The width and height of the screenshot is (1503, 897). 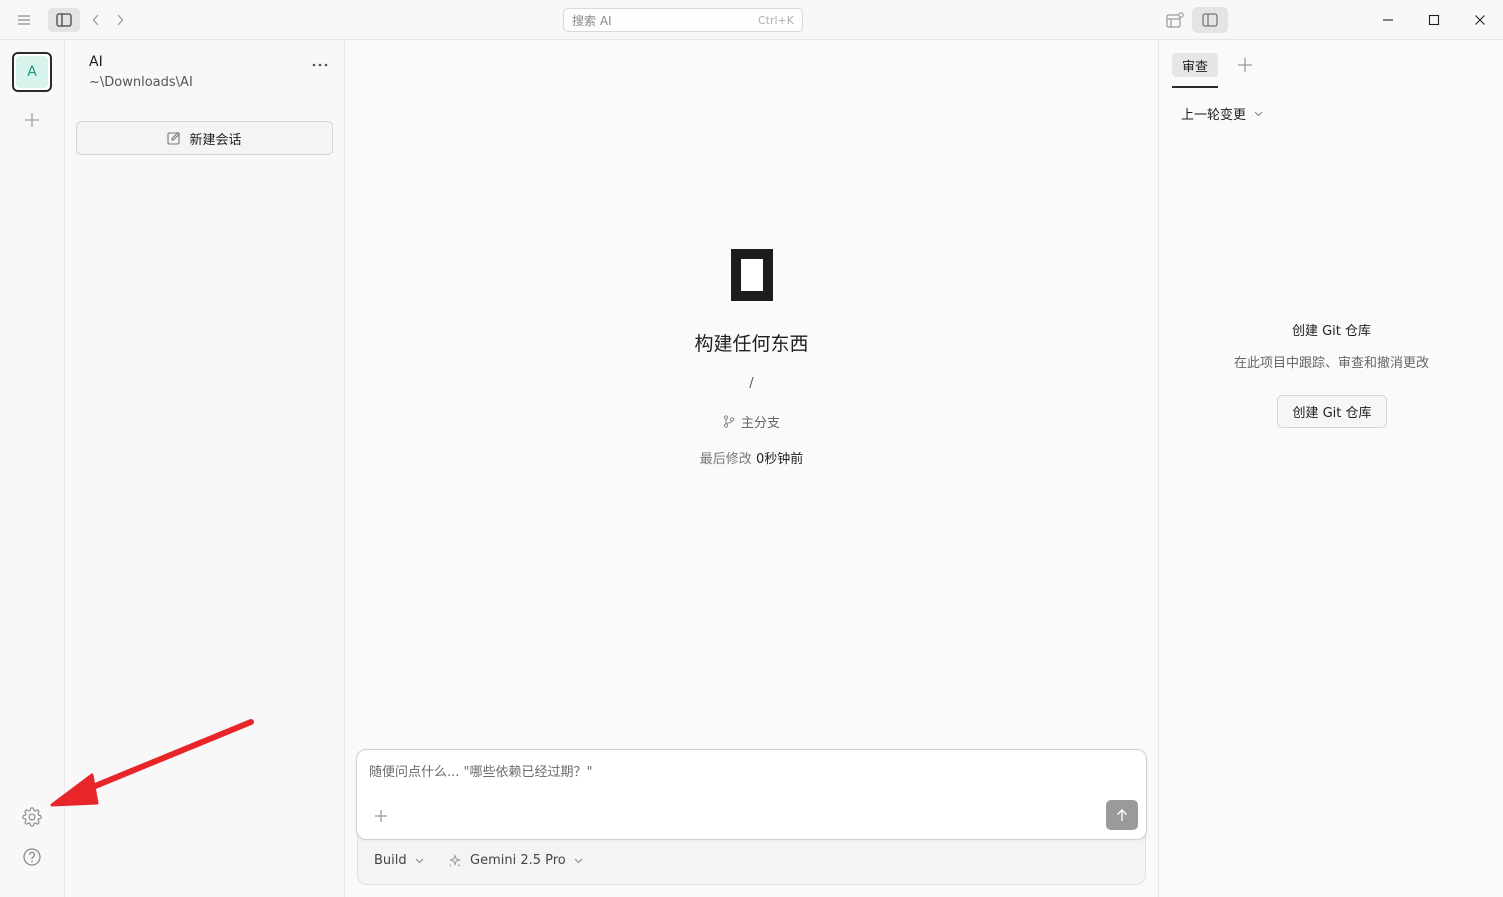 I want to click on mode-label: Build, so click(x=390, y=860).